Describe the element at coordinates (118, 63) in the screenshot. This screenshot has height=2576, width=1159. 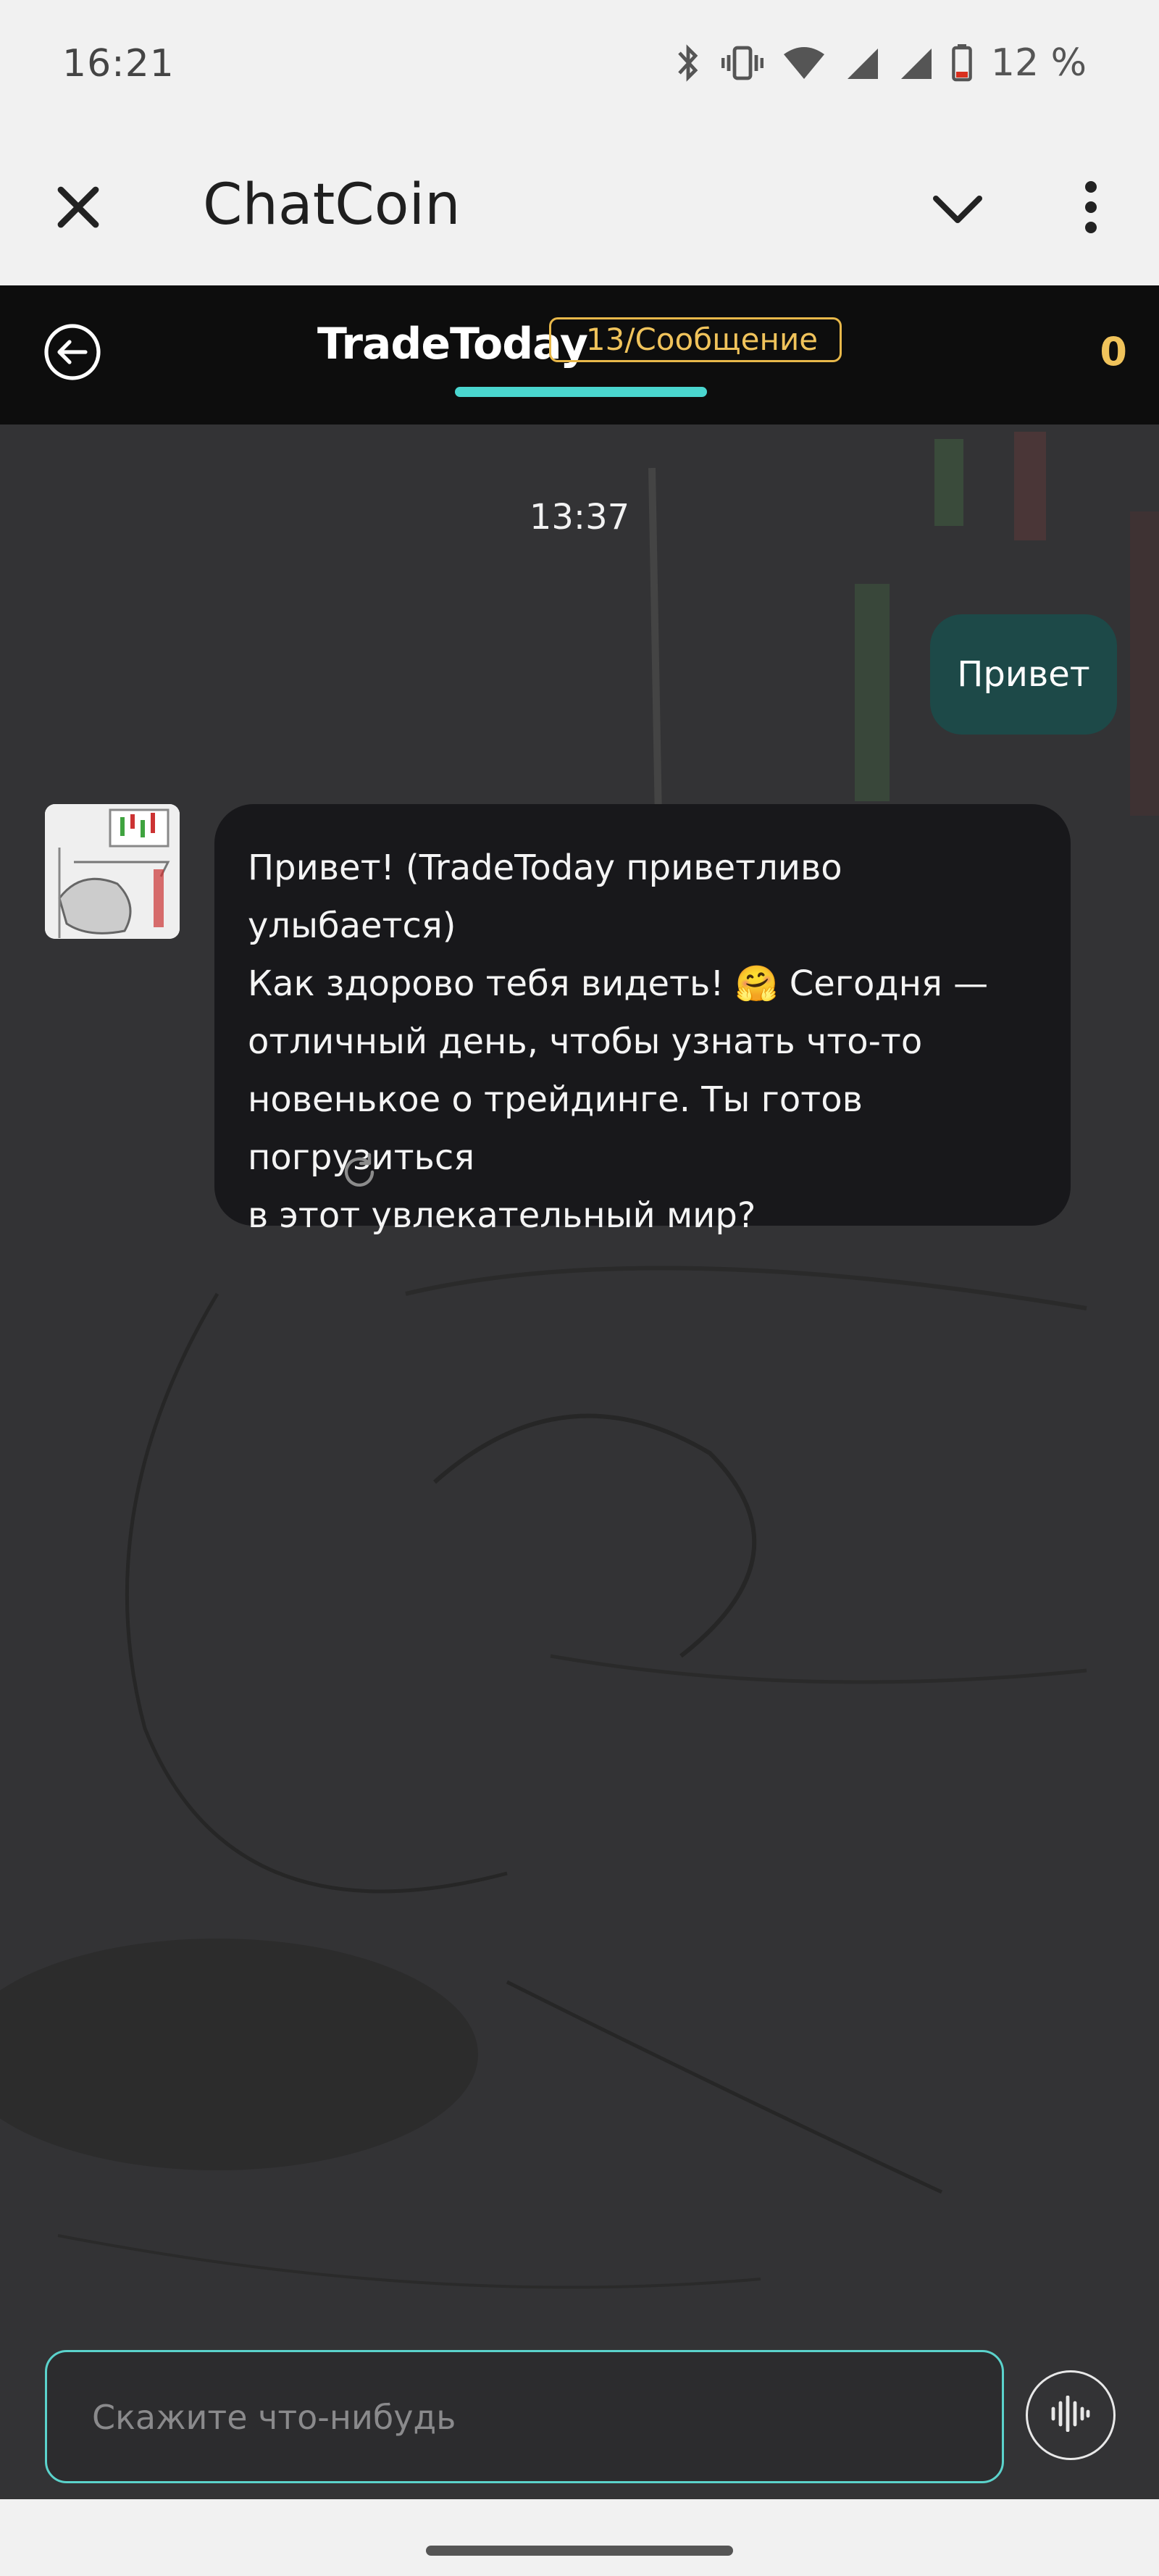
I see `status-time: 16:21` at that location.